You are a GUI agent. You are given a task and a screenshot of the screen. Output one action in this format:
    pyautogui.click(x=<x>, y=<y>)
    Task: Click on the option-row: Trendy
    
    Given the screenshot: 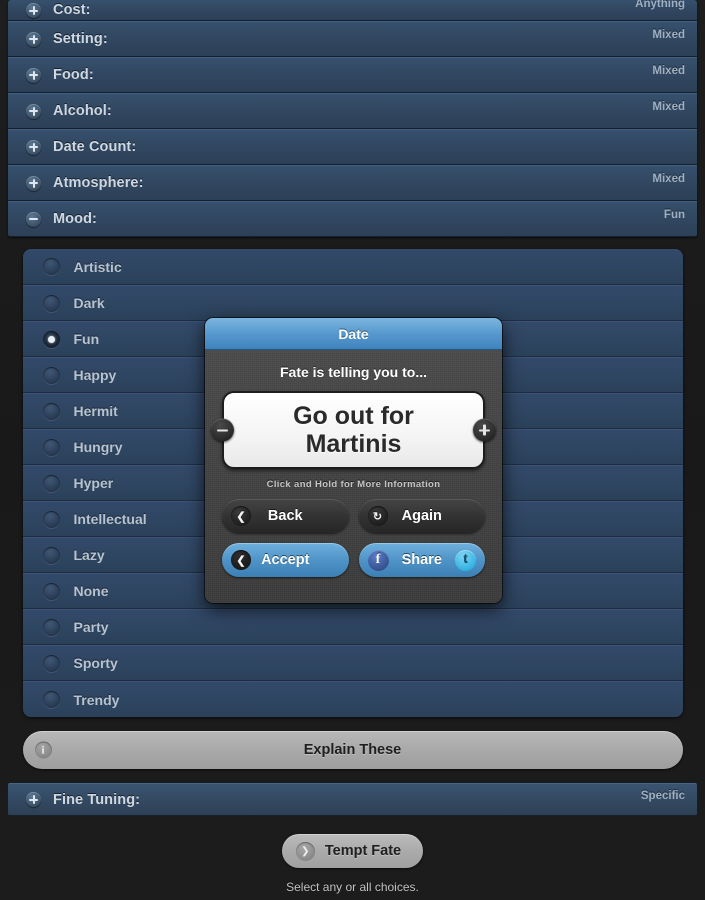 What is the action you would take?
    pyautogui.click(x=352, y=699)
    